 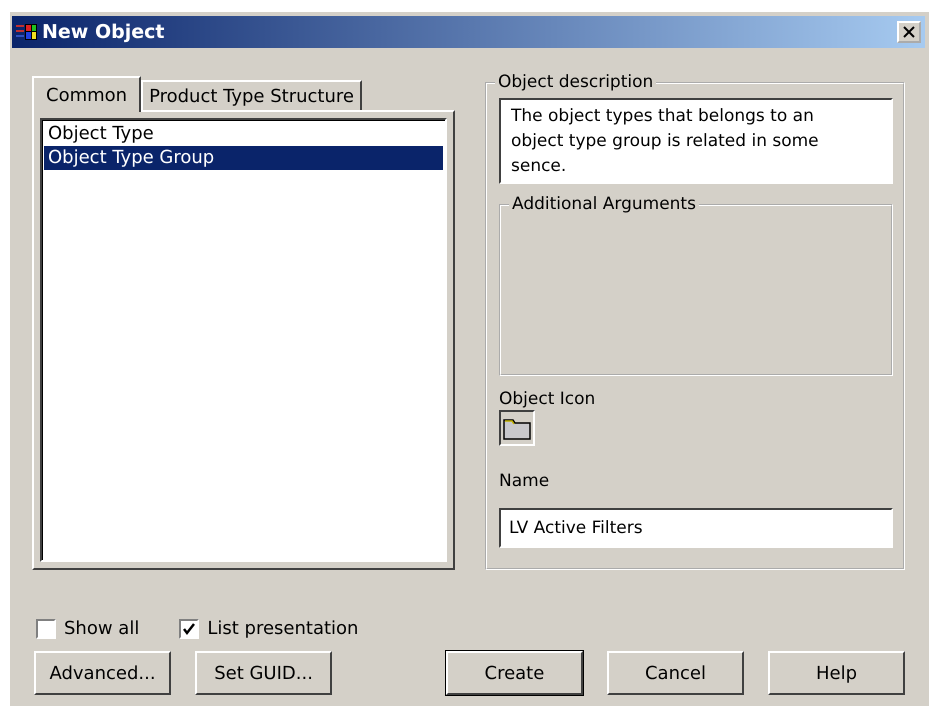 I want to click on field-label: Object Icon, so click(x=547, y=399).